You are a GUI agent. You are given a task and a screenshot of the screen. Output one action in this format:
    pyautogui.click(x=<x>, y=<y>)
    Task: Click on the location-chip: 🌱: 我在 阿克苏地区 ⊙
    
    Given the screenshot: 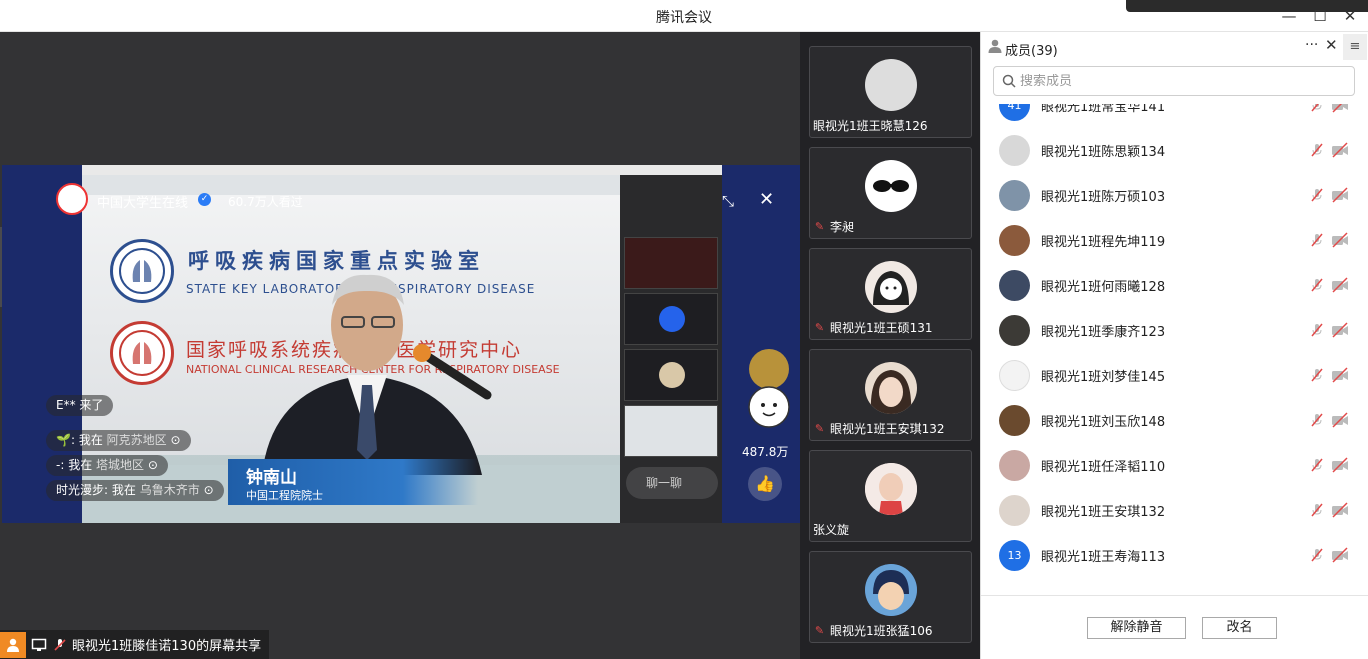 What is the action you would take?
    pyautogui.click(x=118, y=440)
    